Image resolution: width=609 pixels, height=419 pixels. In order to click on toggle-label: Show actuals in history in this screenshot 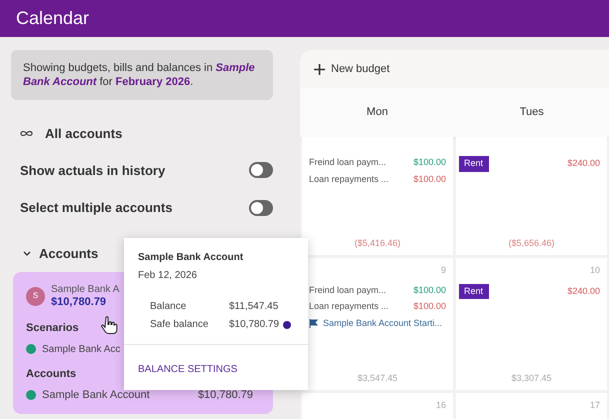, I will do `click(93, 171)`.